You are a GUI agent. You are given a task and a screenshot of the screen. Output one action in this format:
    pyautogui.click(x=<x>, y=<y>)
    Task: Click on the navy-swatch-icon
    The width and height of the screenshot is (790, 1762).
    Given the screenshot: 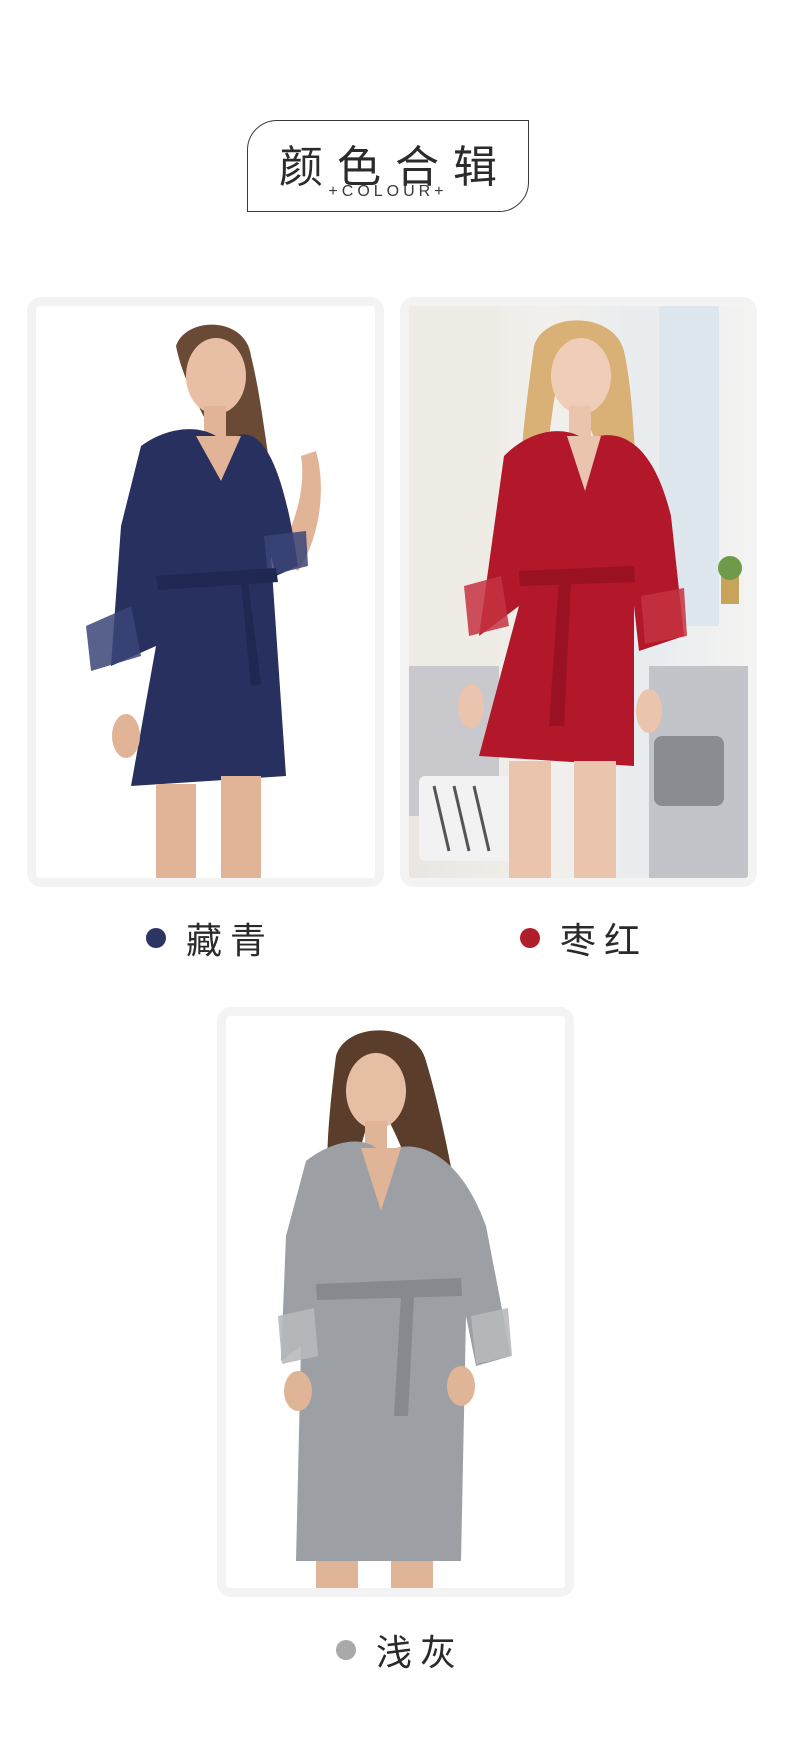 What is the action you would take?
    pyautogui.click(x=156, y=938)
    